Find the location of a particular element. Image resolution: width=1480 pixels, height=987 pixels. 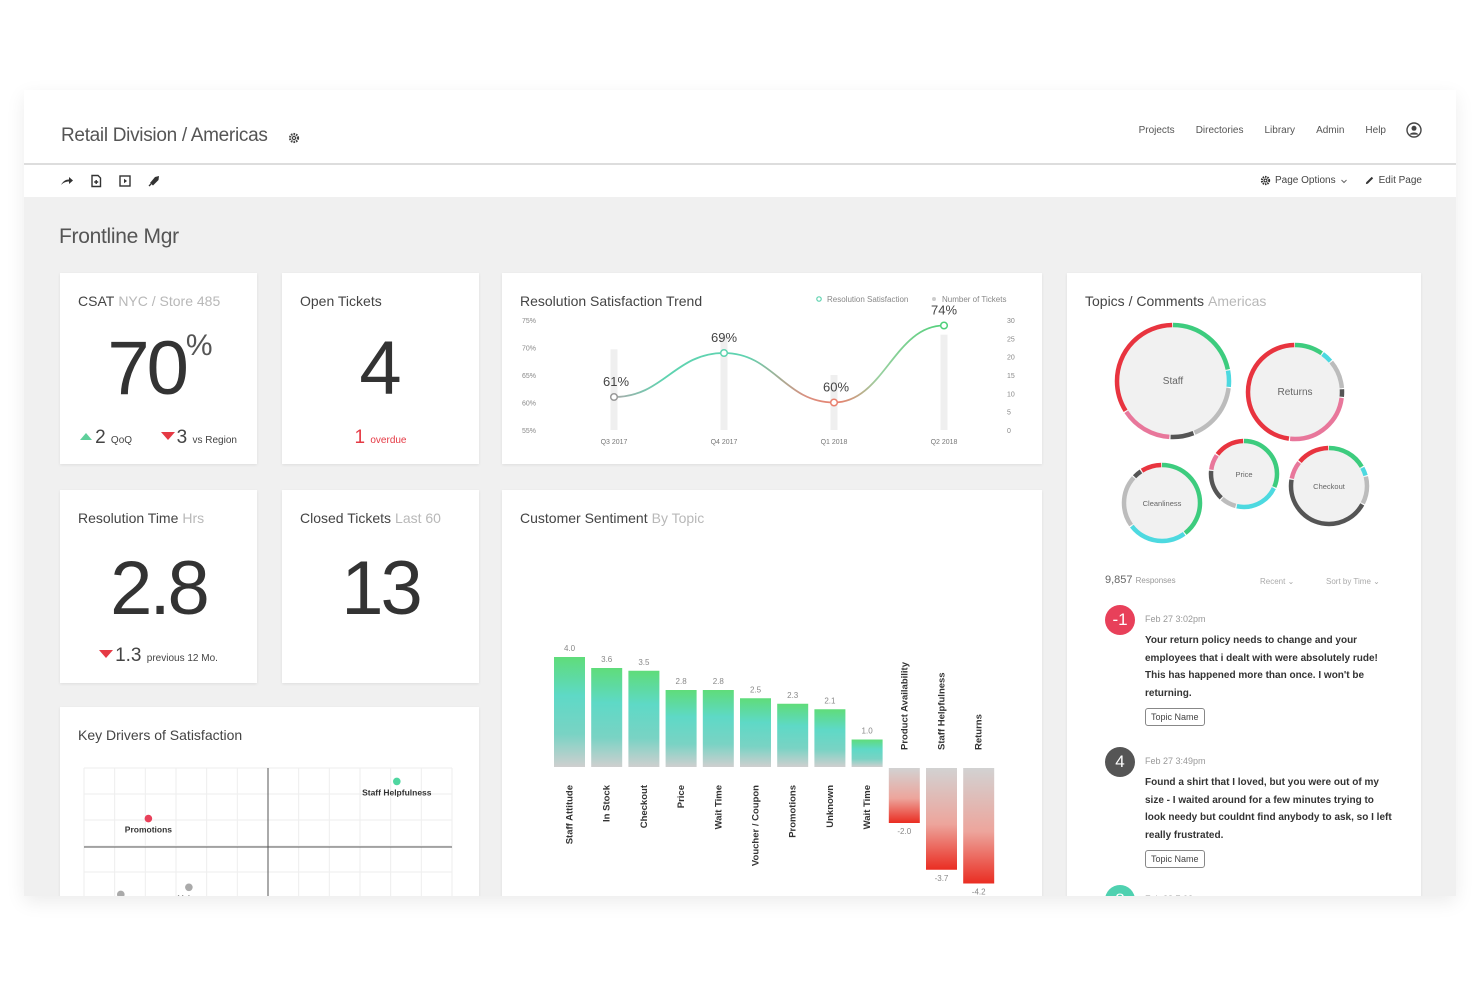

score-badge: 4 is located at coordinates (1120, 762).